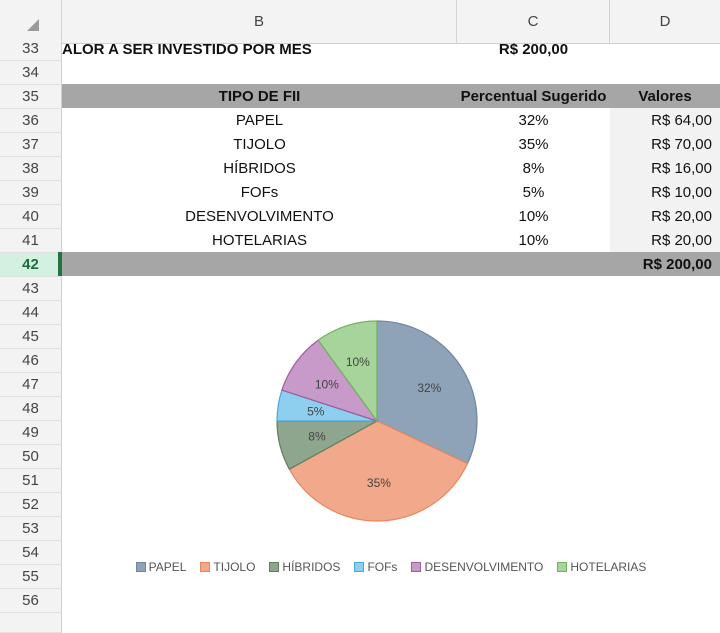 This screenshot has height=633, width=720. Describe the element at coordinates (533, 120) in the screenshot. I see `table-cell-percentual: 32%` at that location.